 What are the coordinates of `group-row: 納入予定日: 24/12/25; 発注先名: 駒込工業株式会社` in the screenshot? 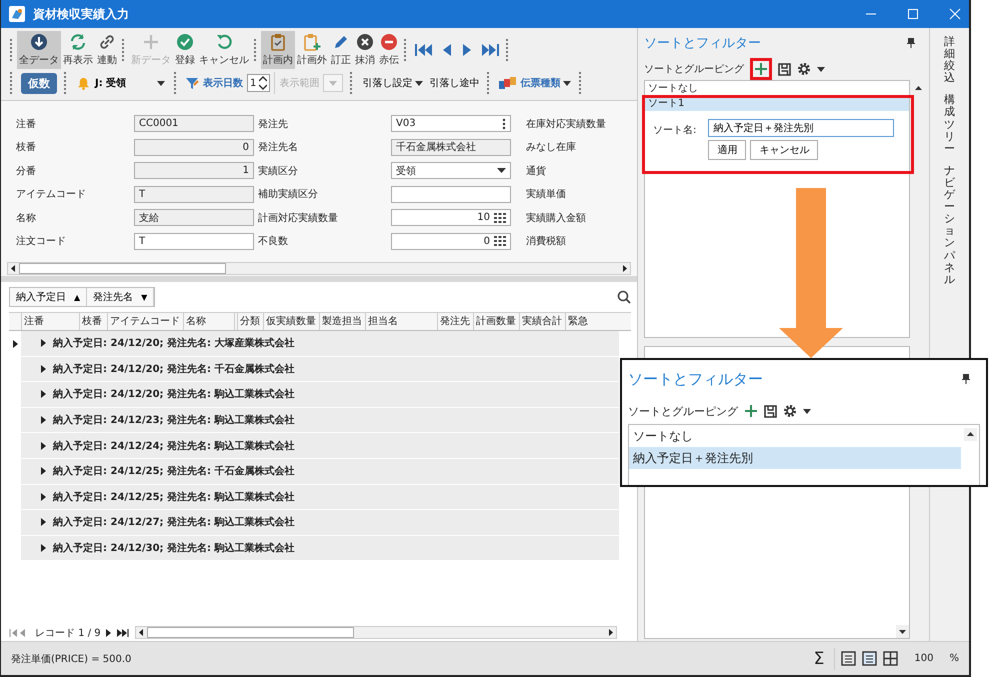 It's located at (320, 497).